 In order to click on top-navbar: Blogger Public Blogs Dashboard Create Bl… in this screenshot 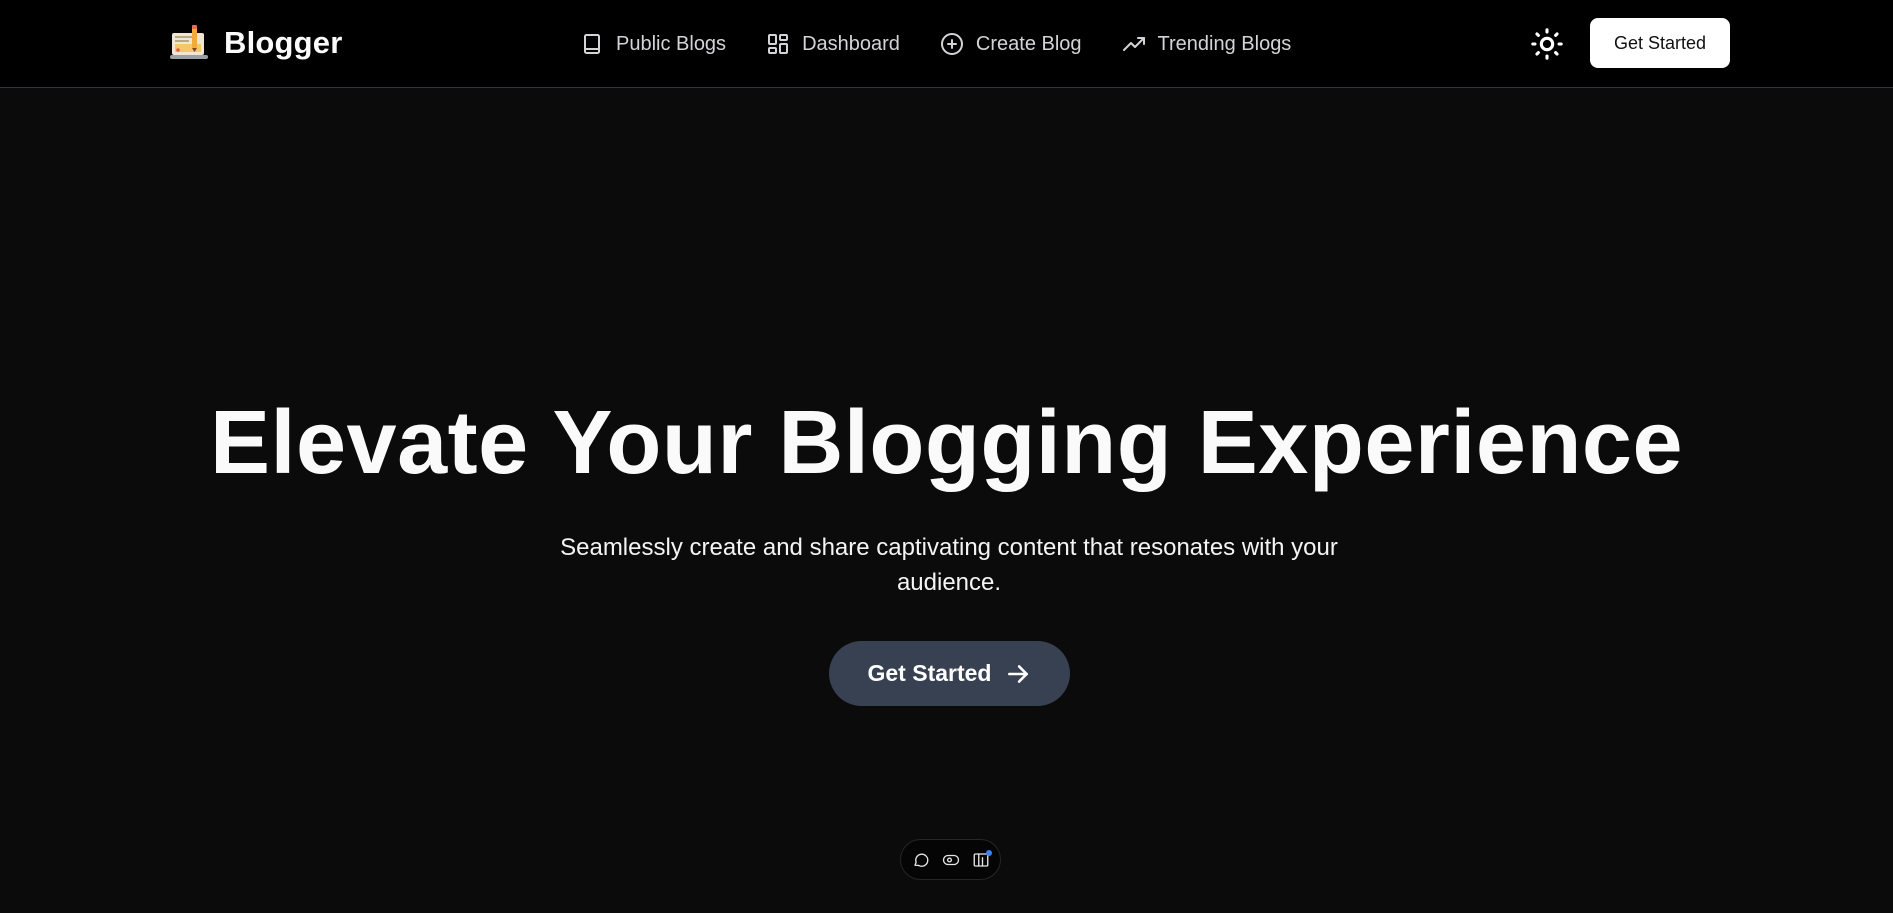, I will do `click(946, 44)`.